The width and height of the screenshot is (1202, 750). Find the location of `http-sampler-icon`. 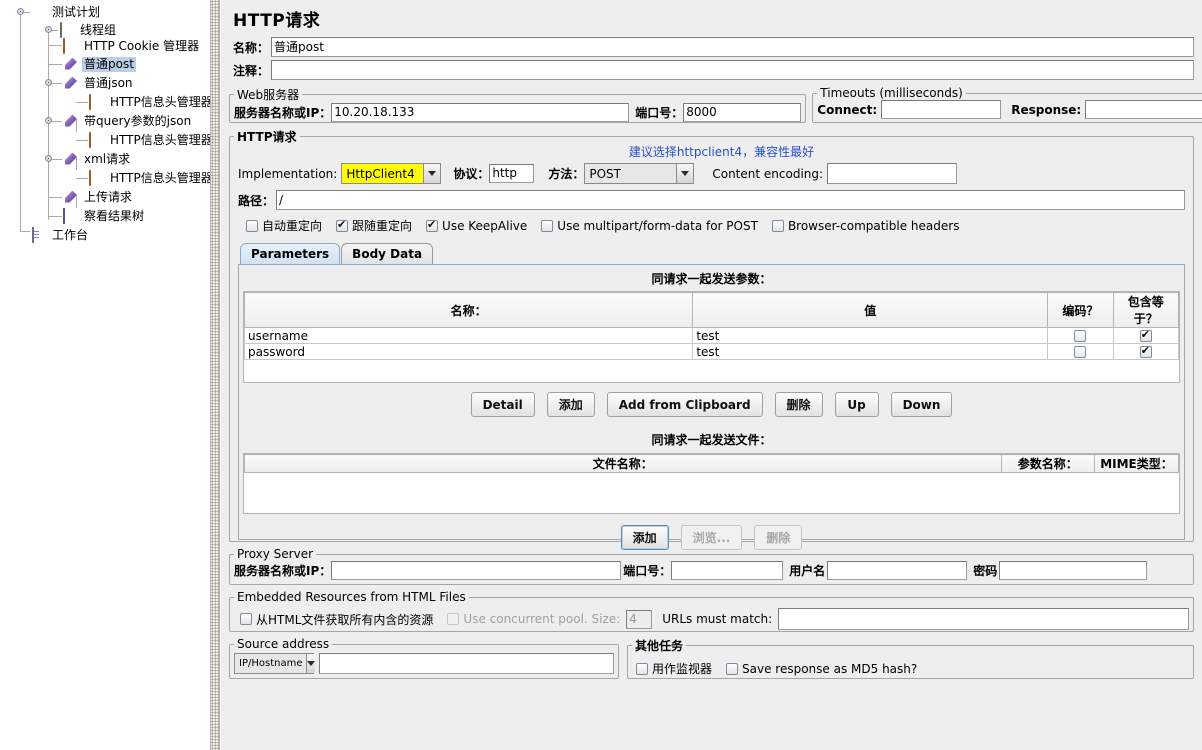

http-sampler-icon is located at coordinates (70, 122).